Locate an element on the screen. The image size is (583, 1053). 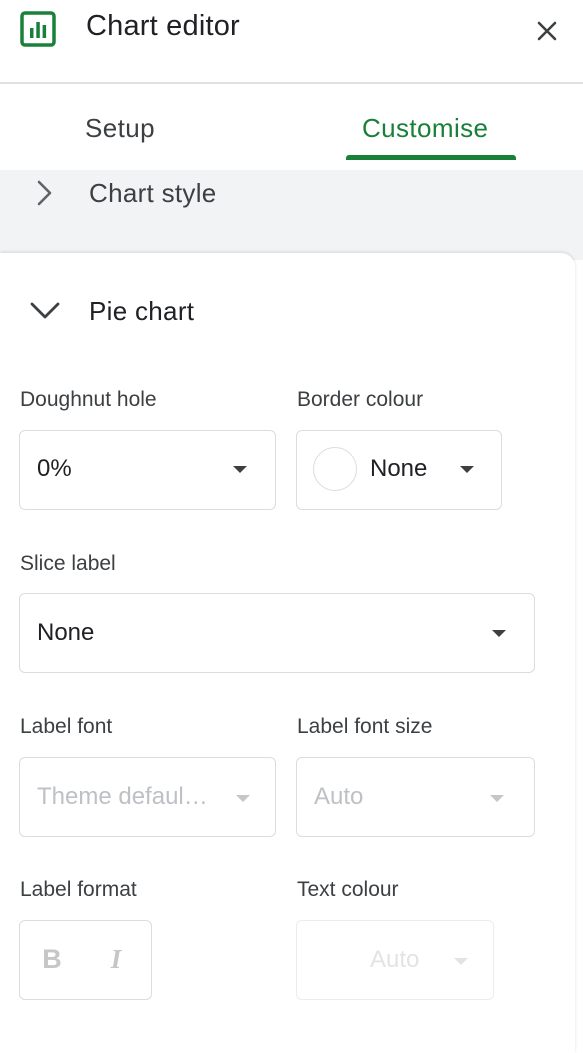
border-colour-value: None is located at coordinates (399, 468).